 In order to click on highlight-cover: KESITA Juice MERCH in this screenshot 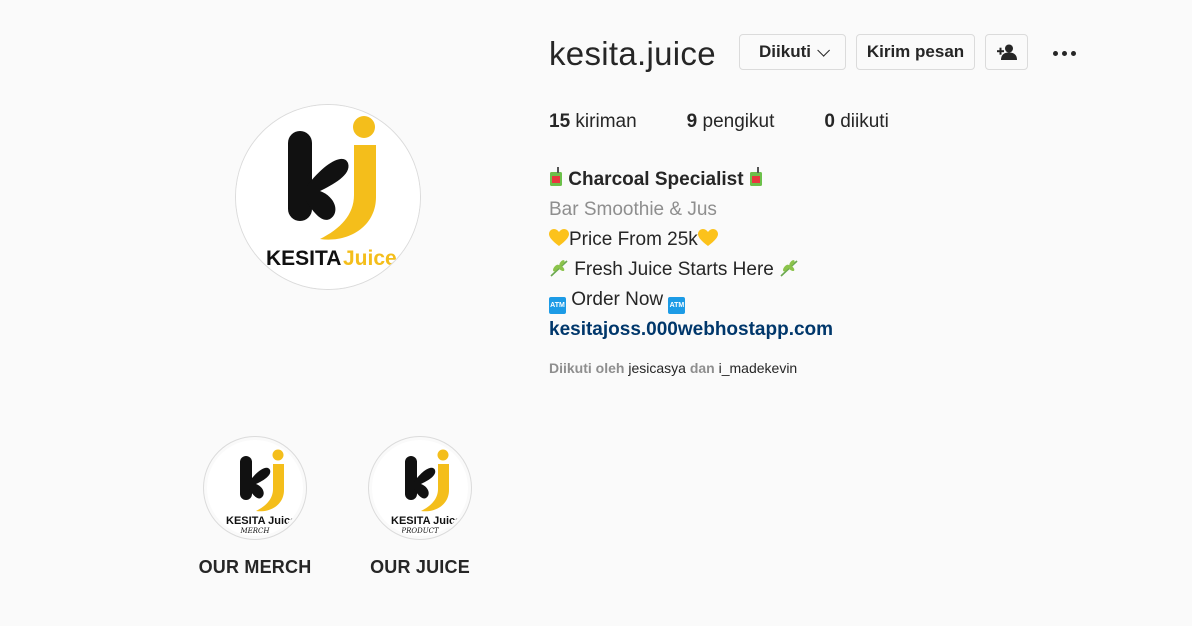, I will do `click(255, 488)`.